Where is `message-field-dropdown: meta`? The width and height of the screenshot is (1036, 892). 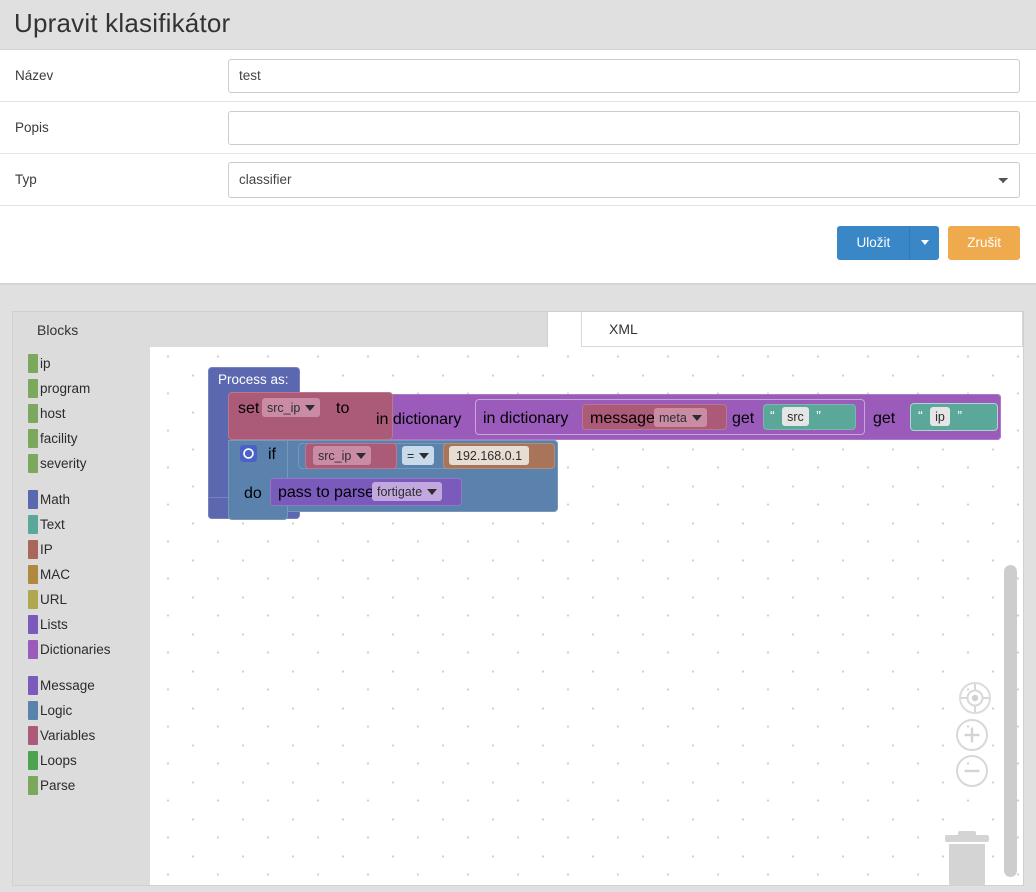 message-field-dropdown: meta is located at coordinates (680, 418).